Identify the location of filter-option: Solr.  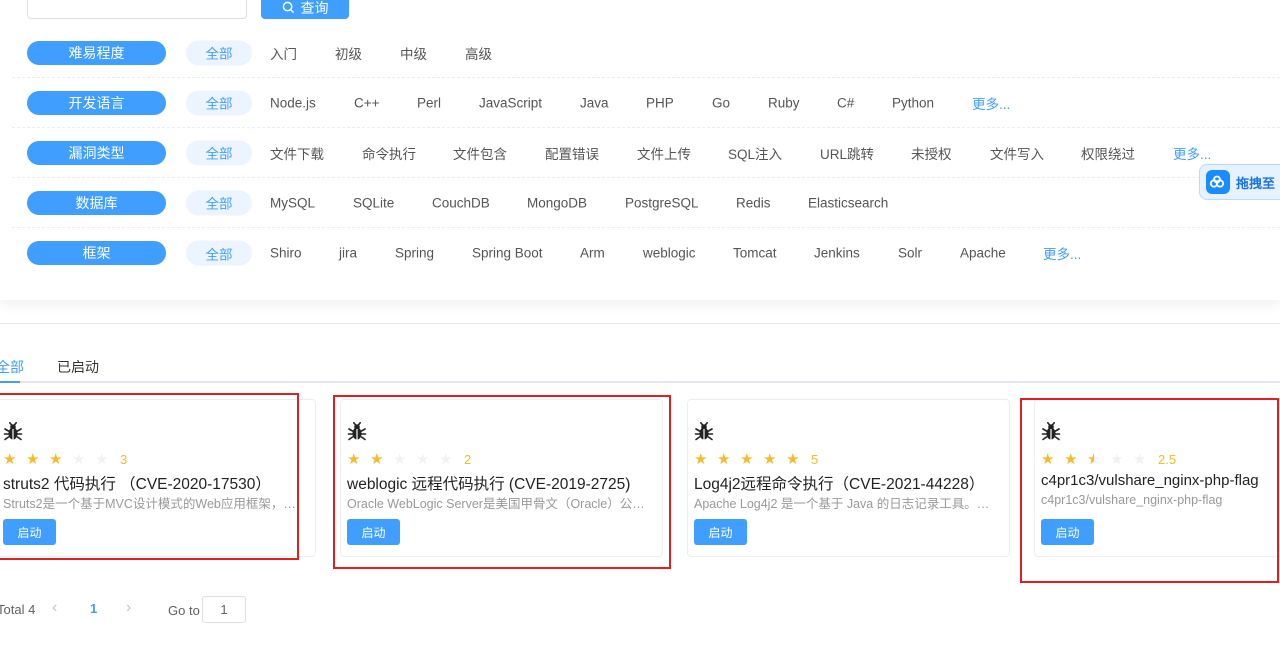
(910, 253).